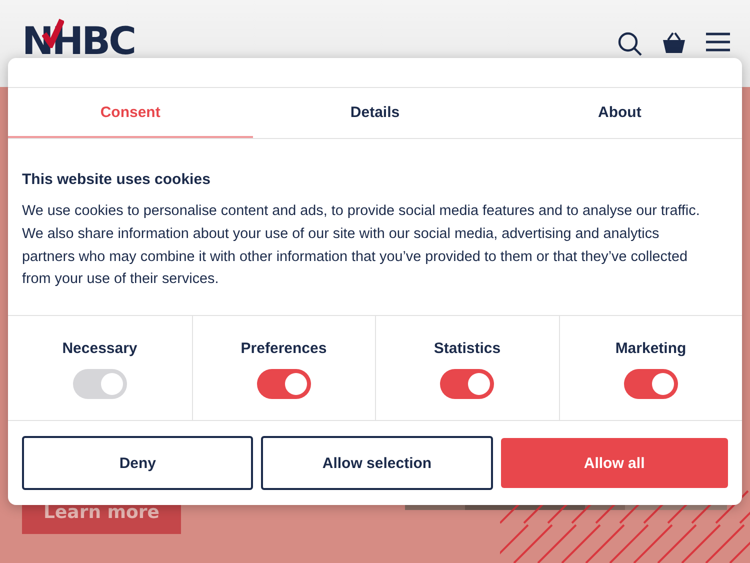 The height and width of the screenshot is (563, 750). Describe the element at coordinates (614, 463) in the screenshot. I see `primary-button: Allow all` at that location.